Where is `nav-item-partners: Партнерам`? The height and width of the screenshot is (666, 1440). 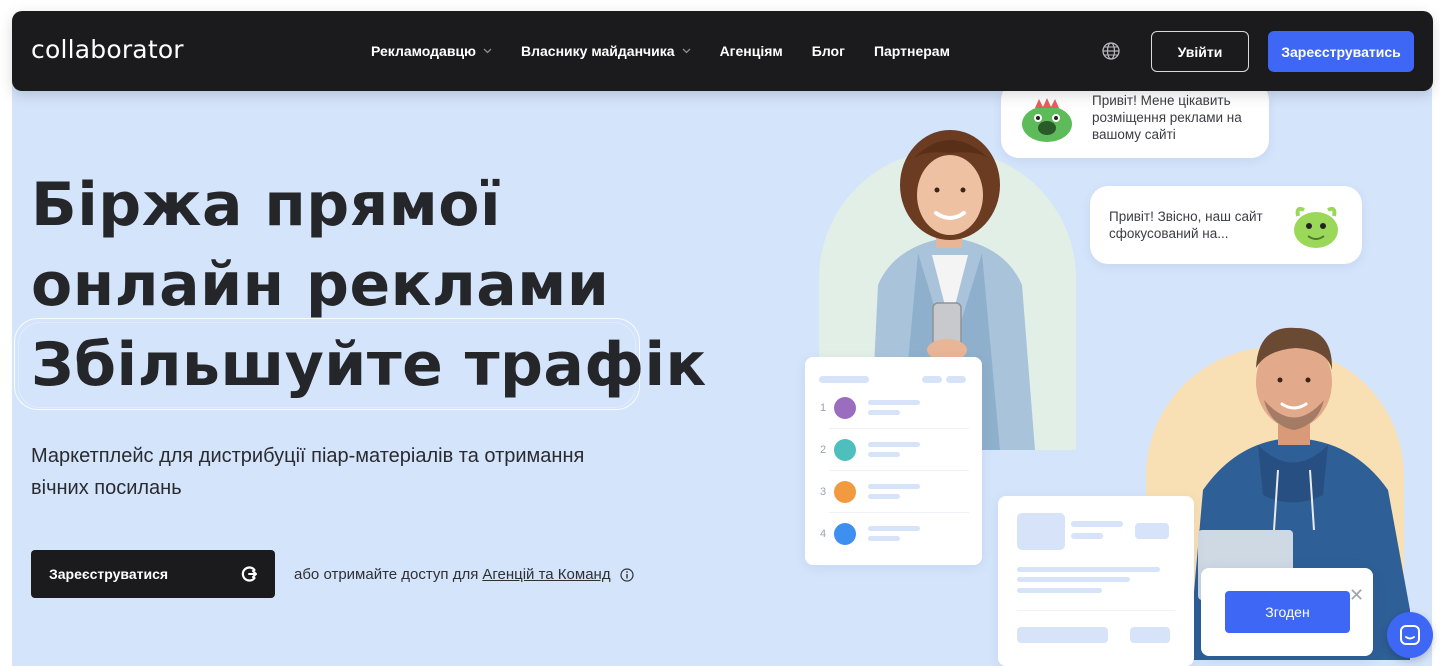
nav-item-partners: Партнерам is located at coordinates (912, 51).